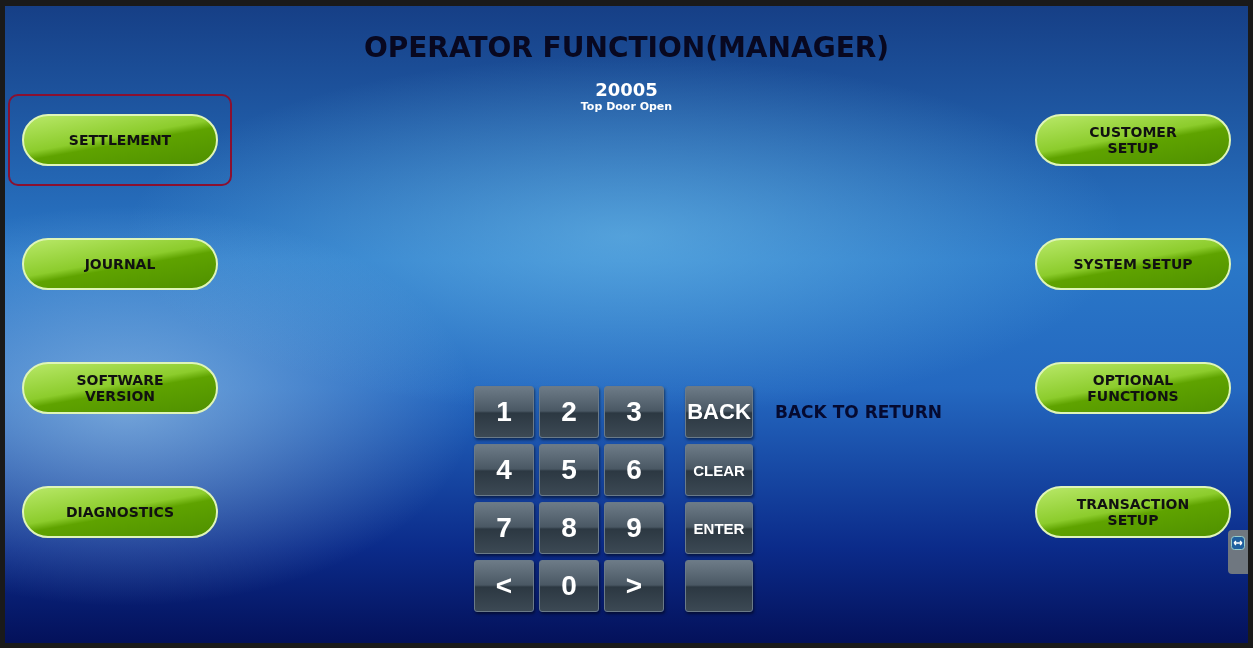  Describe the element at coordinates (504, 586) in the screenshot. I see `keypad-key: <` at that location.